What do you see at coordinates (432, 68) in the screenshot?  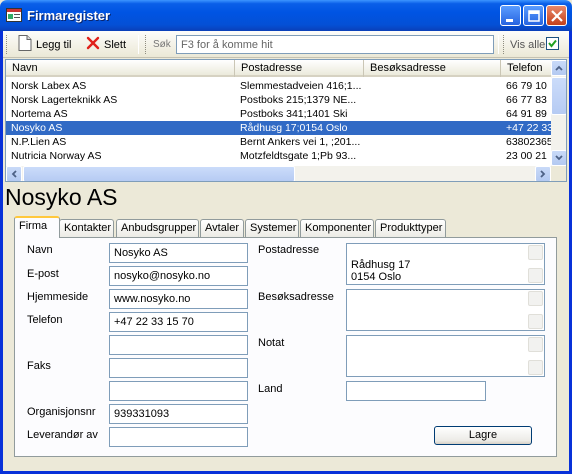 I see `column-header-visit: Besøksadresse` at bounding box center [432, 68].